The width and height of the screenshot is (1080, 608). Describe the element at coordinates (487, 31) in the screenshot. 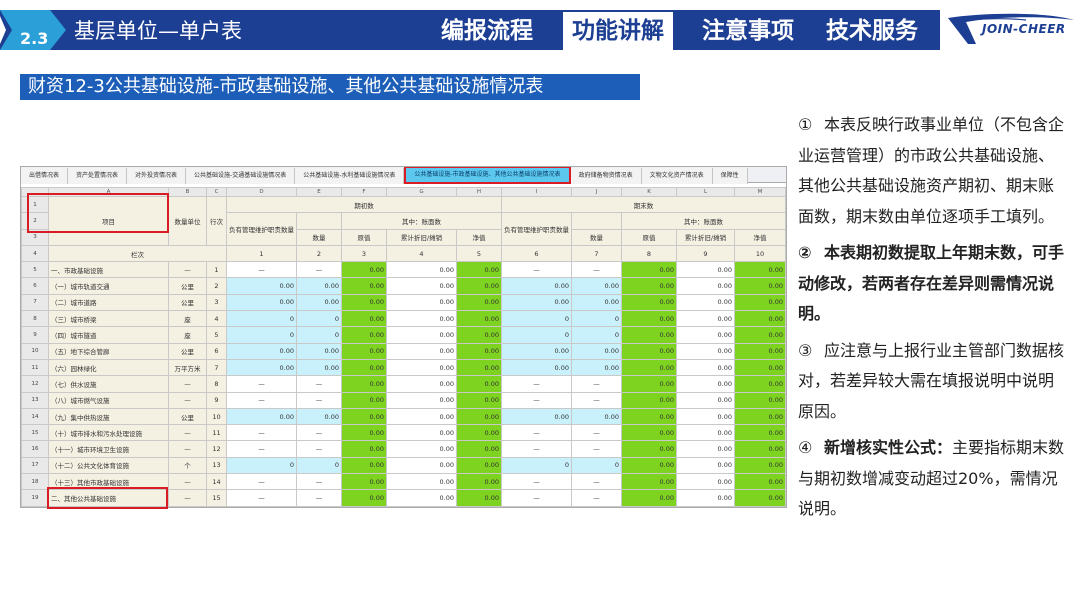

I see `tab-process: 编报流程` at that location.